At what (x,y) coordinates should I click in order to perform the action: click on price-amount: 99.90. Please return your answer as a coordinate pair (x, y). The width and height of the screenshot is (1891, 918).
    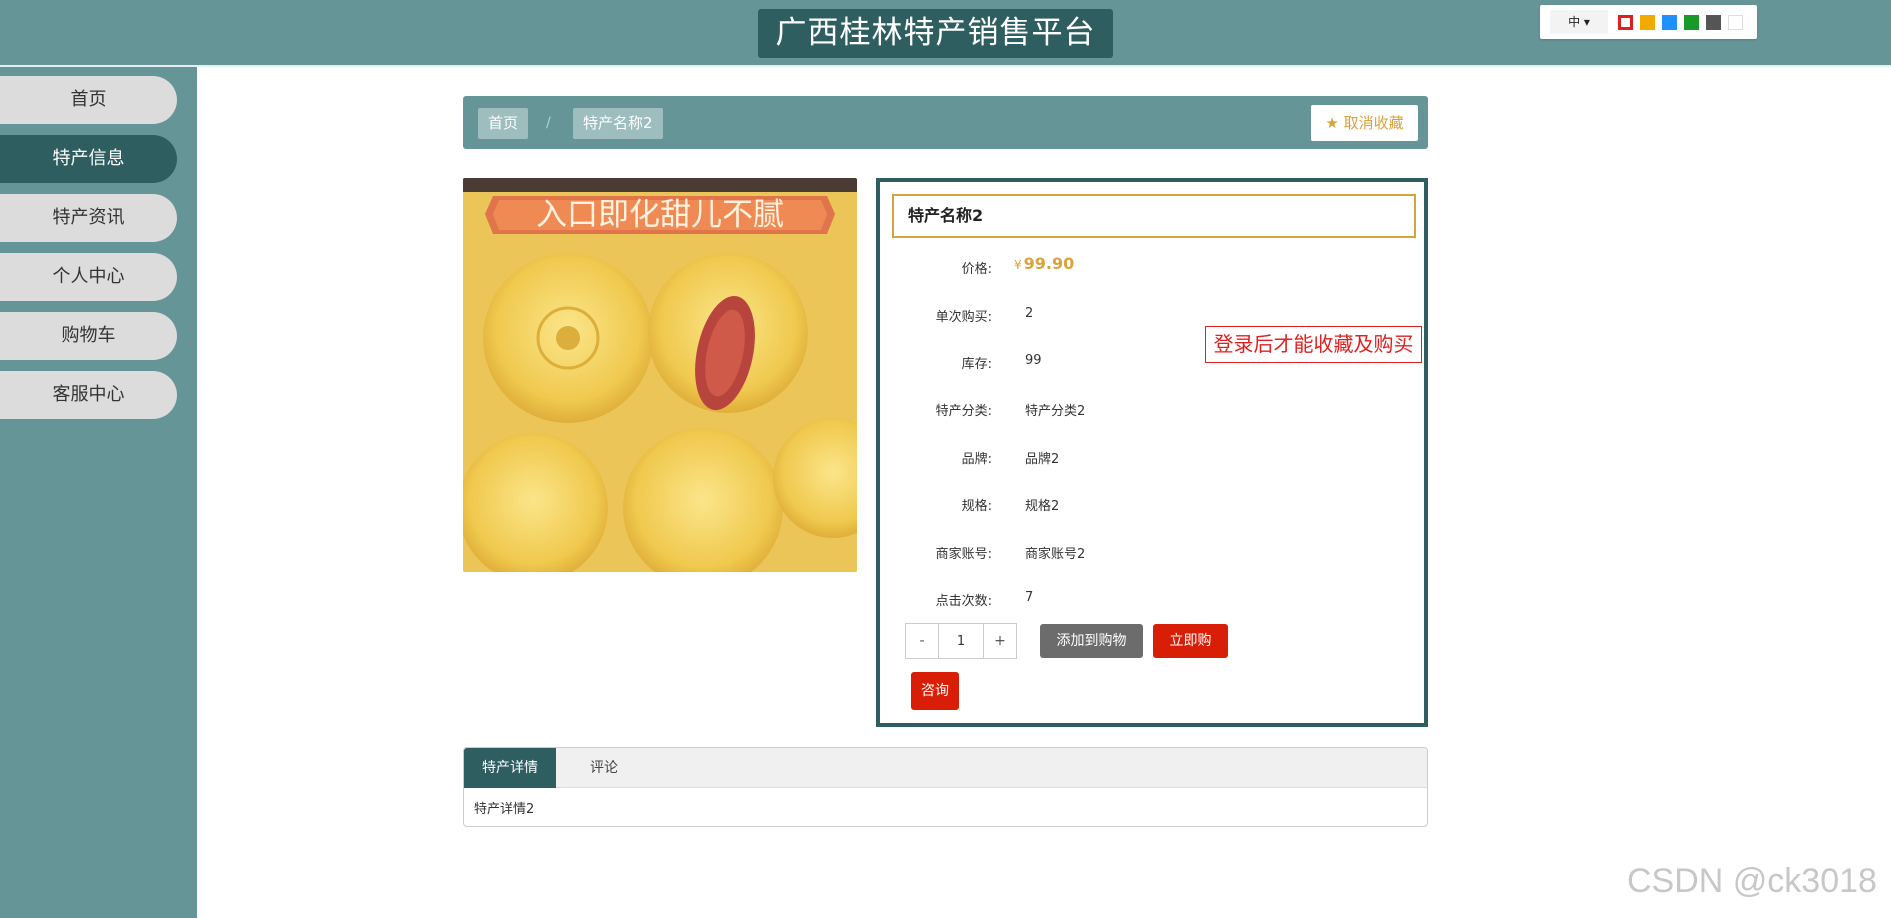
    Looking at the image, I should click on (1049, 263).